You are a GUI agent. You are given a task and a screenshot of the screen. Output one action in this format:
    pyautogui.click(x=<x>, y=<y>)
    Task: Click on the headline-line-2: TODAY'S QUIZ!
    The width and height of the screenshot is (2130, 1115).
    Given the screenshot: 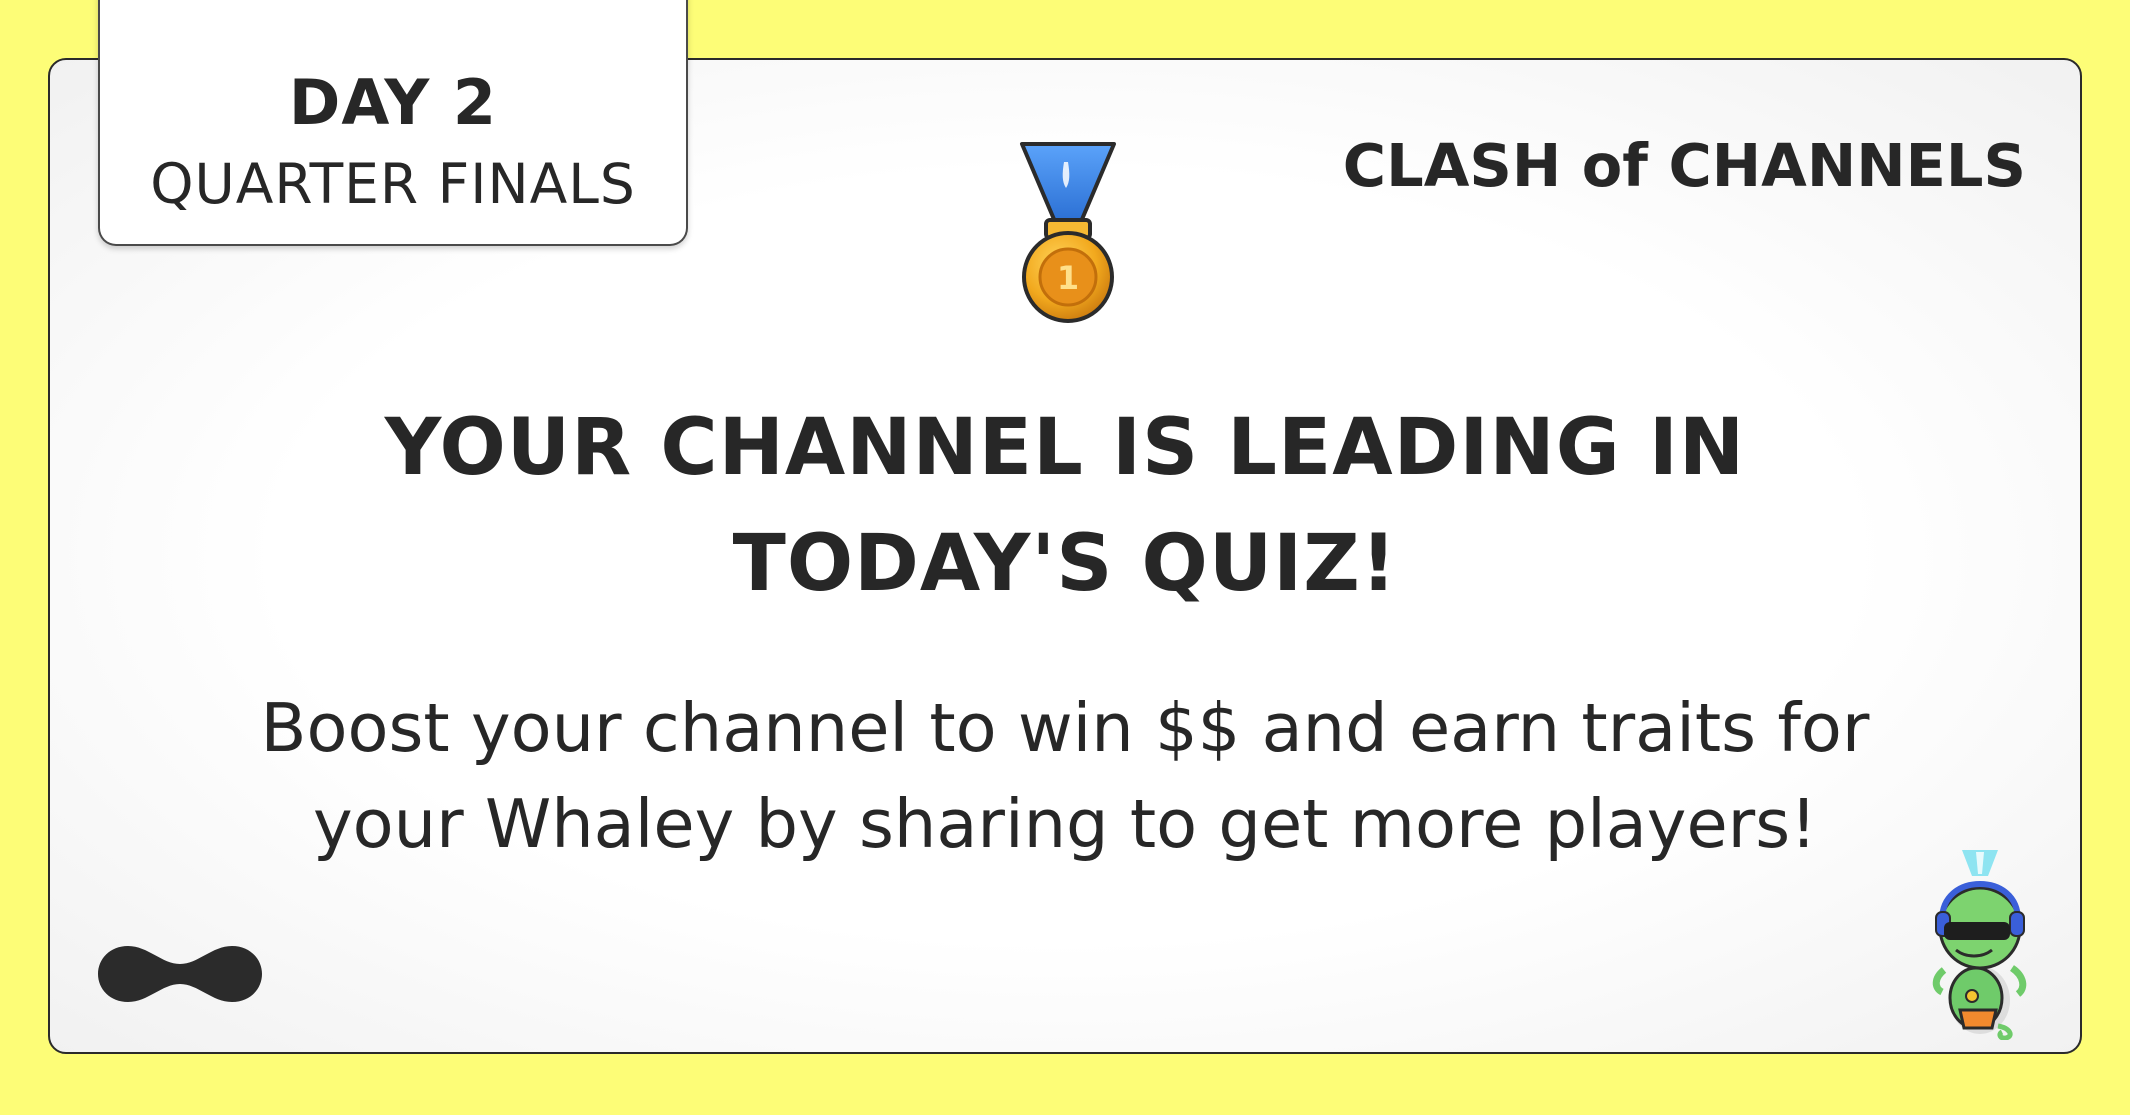 What is the action you would take?
    pyautogui.click(x=1065, y=564)
    